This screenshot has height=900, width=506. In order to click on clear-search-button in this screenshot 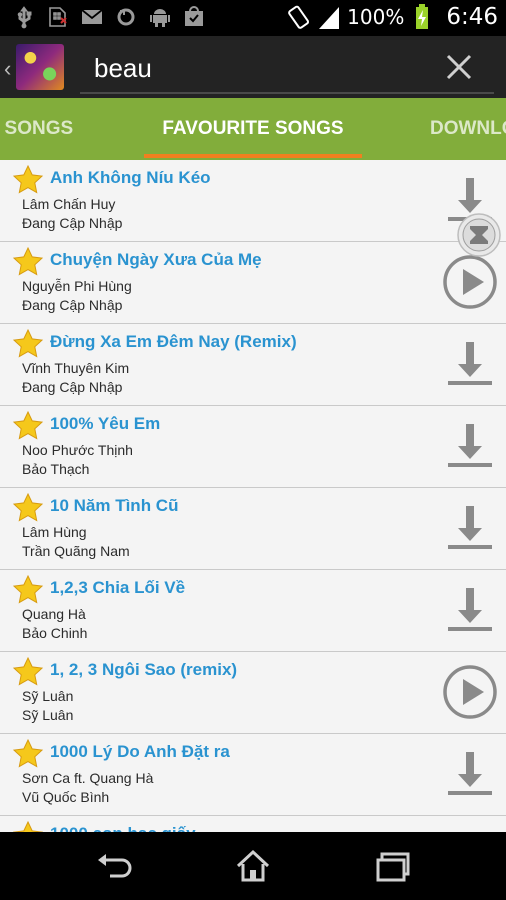, I will do `click(459, 67)`.